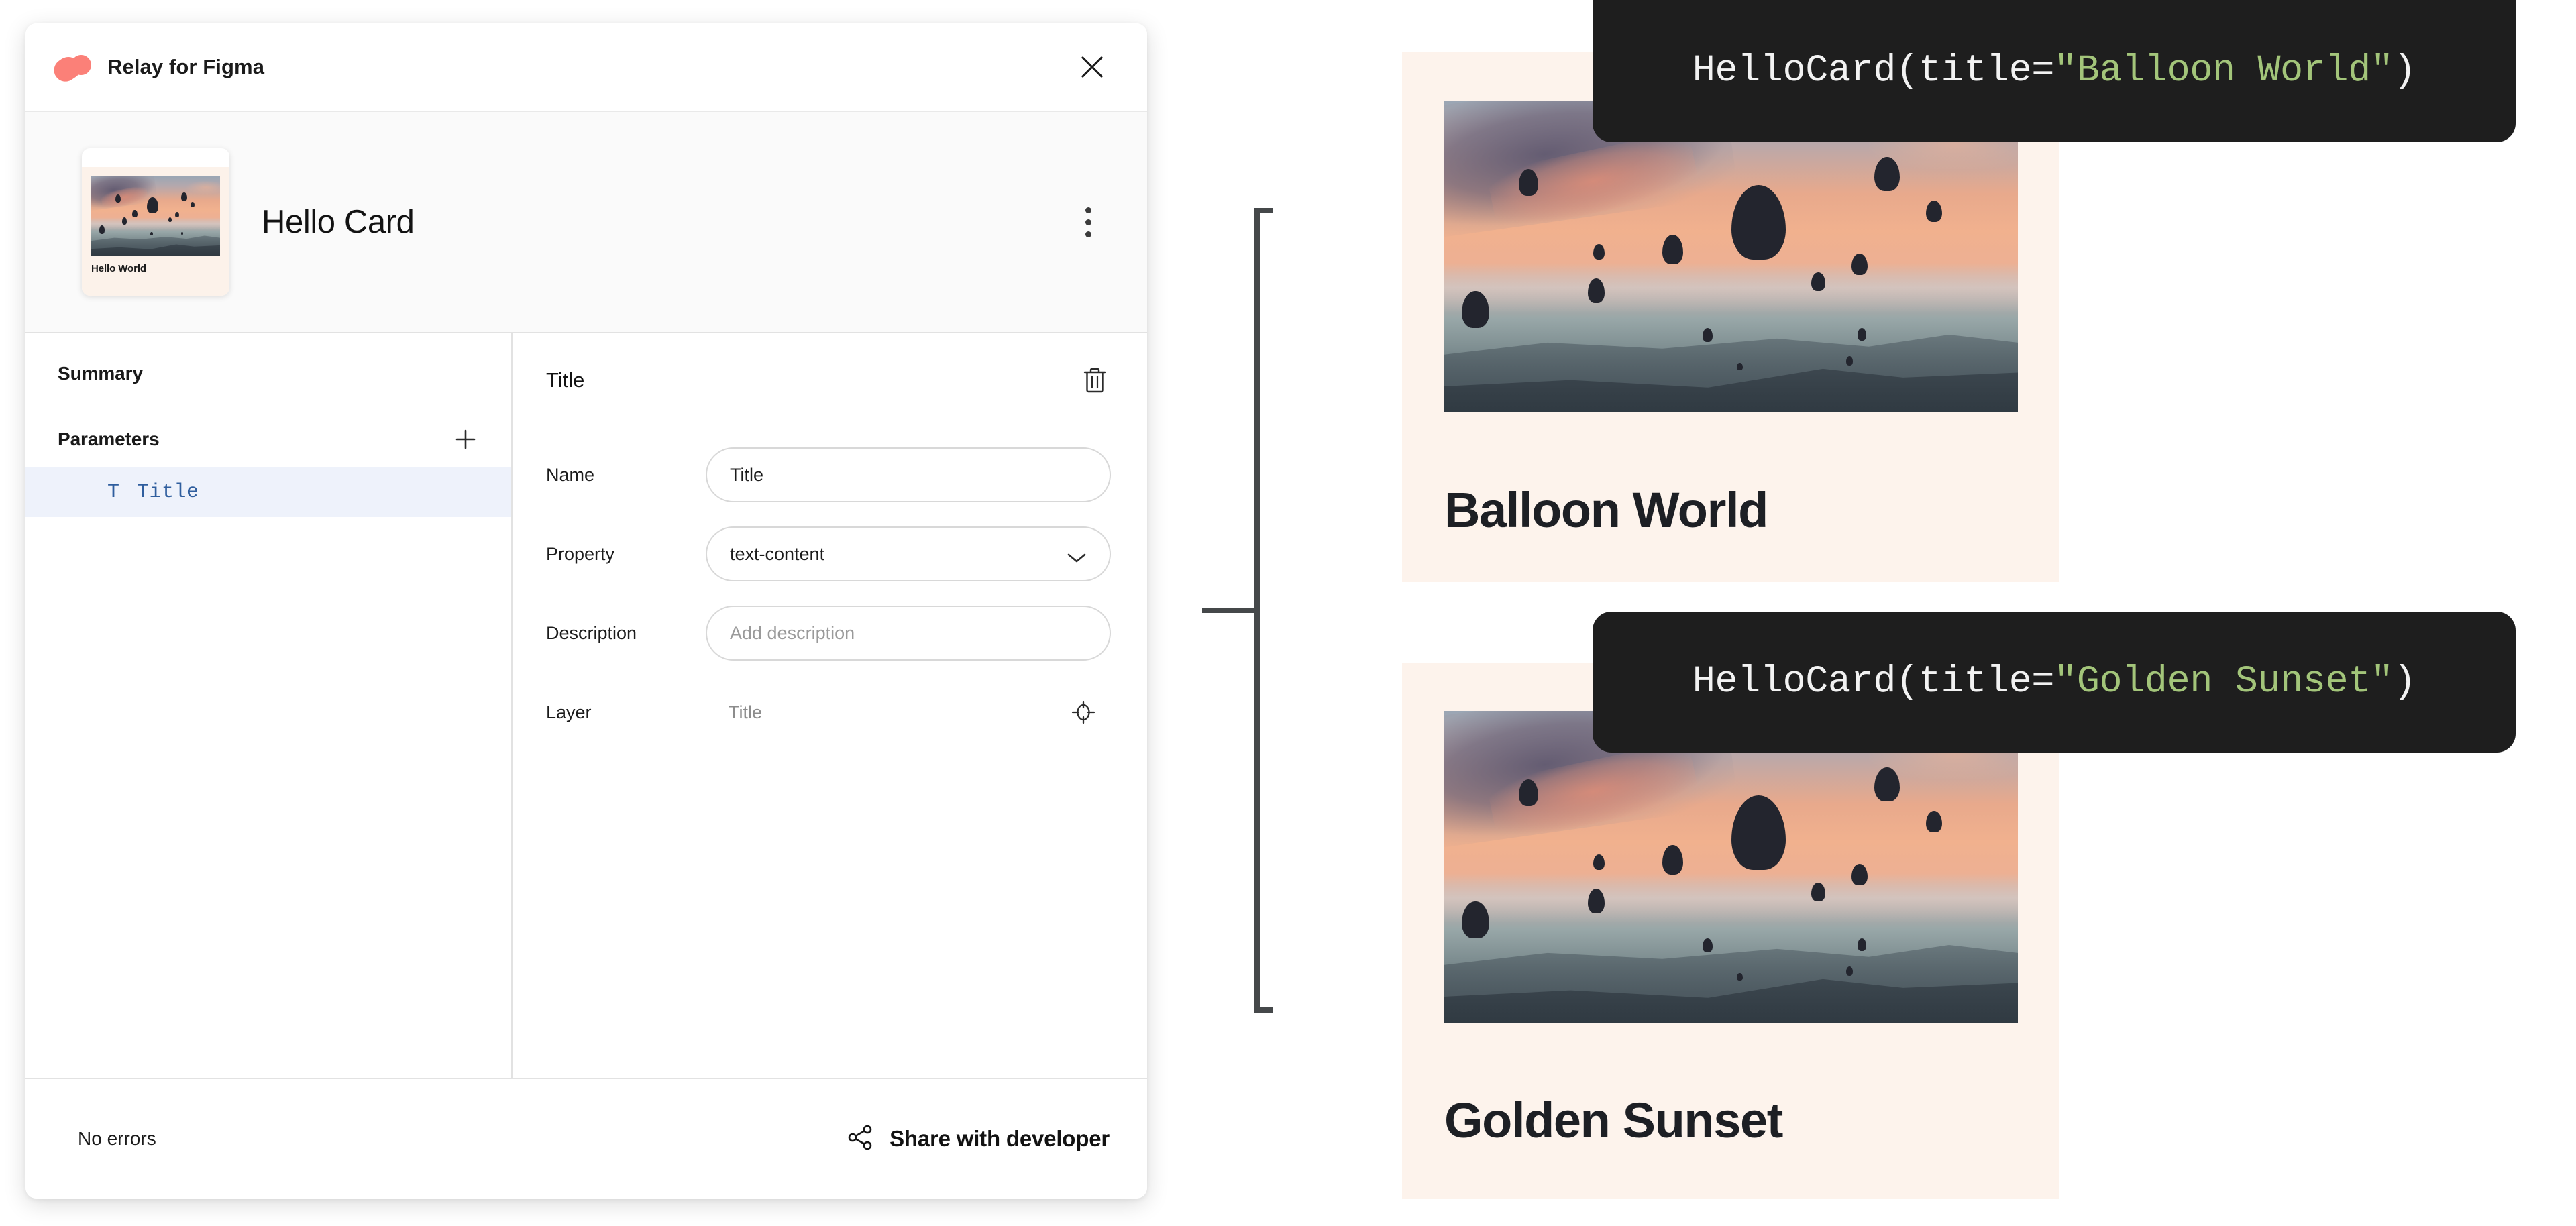 This screenshot has height=1226, width=2576. I want to click on code-tooltip-golden-sunset: HelloCard(title= "Golden Sunset"), so click(2054, 682).